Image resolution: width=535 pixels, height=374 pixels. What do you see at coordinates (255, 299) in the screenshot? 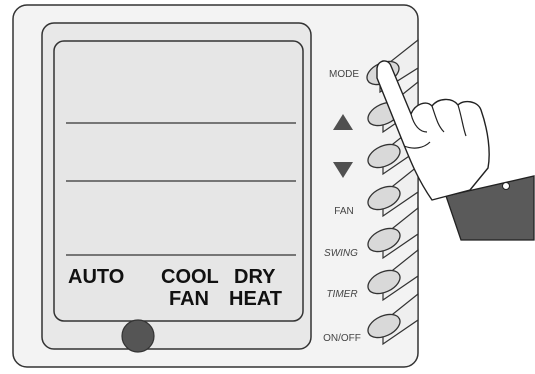
I see `mode-label-heat: HEAT` at bounding box center [255, 299].